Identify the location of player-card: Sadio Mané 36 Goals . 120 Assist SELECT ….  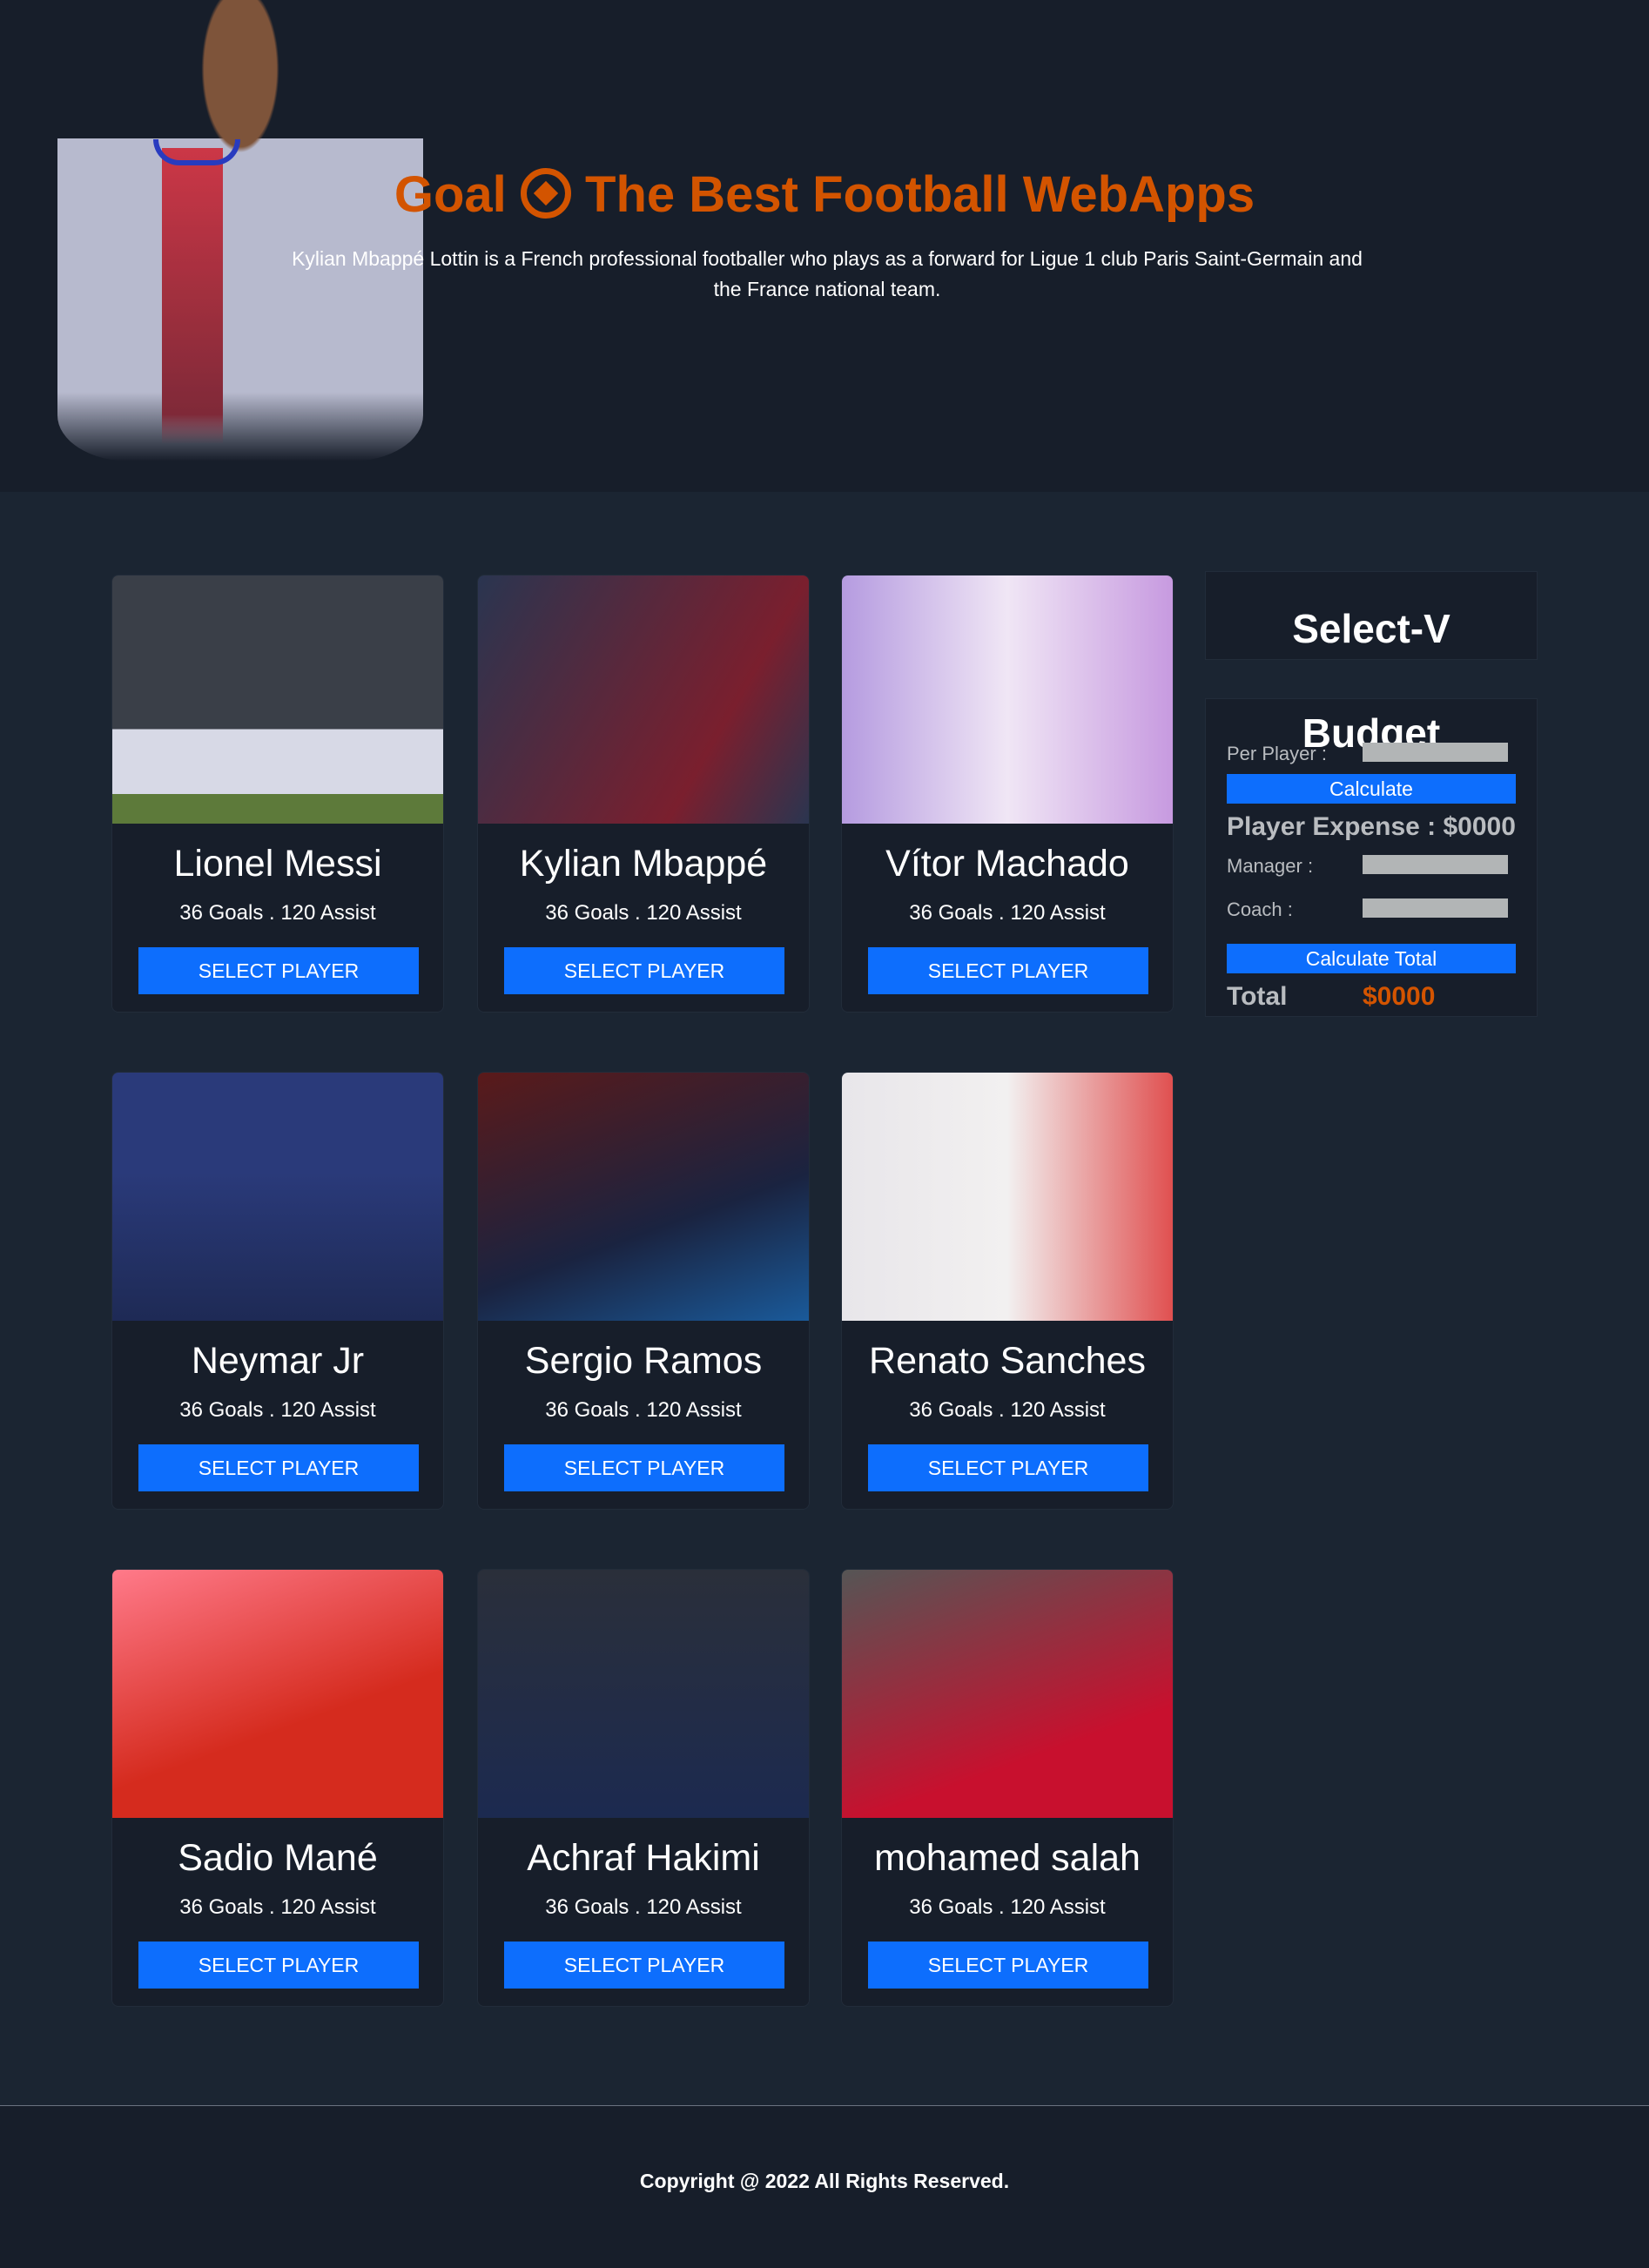
(277, 1788).